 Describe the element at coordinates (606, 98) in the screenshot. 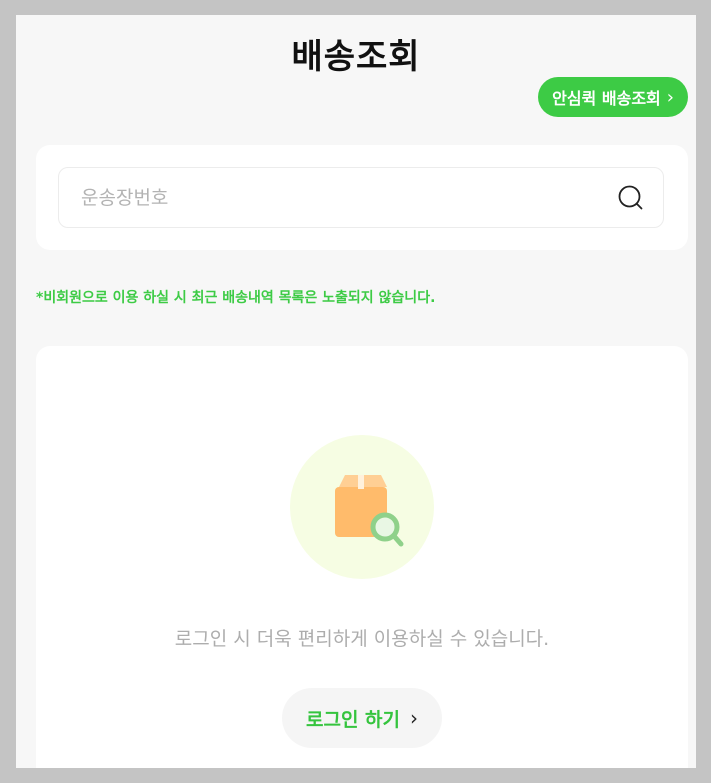

I see `safe-quick-label: 안심퀵 배송조회` at that location.